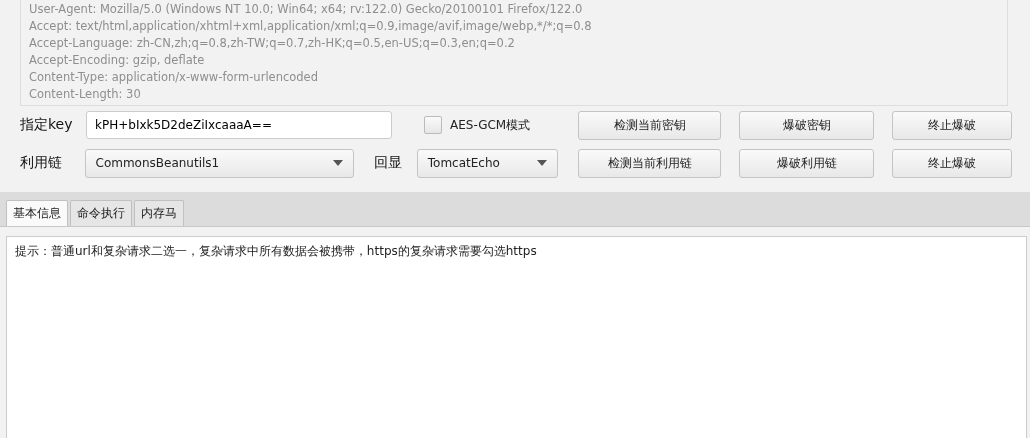 This screenshot has height=438, width=1030. I want to click on aes-gcm-checkbox, so click(433, 125).